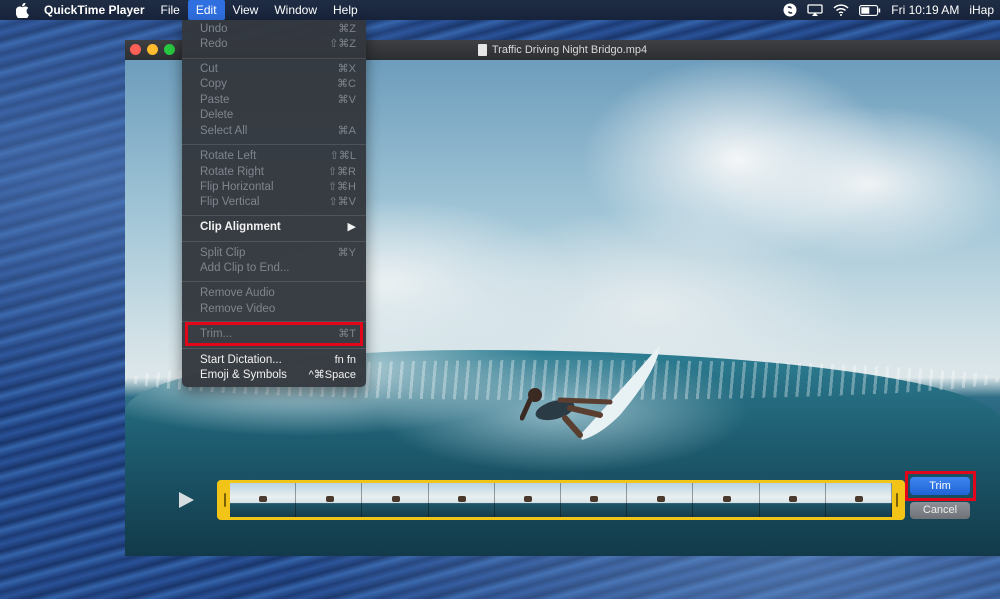  I want to click on cancel-button: Cancel, so click(940, 510).